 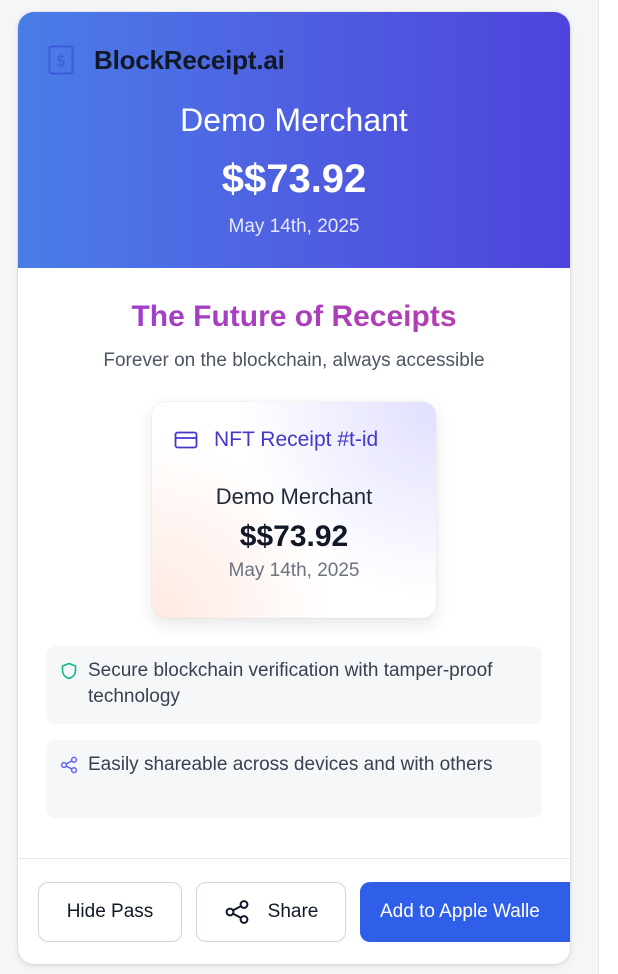 What do you see at coordinates (186, 440) in the screenshot?
I see `credit-card-icon` at bounding box center [186, 440].